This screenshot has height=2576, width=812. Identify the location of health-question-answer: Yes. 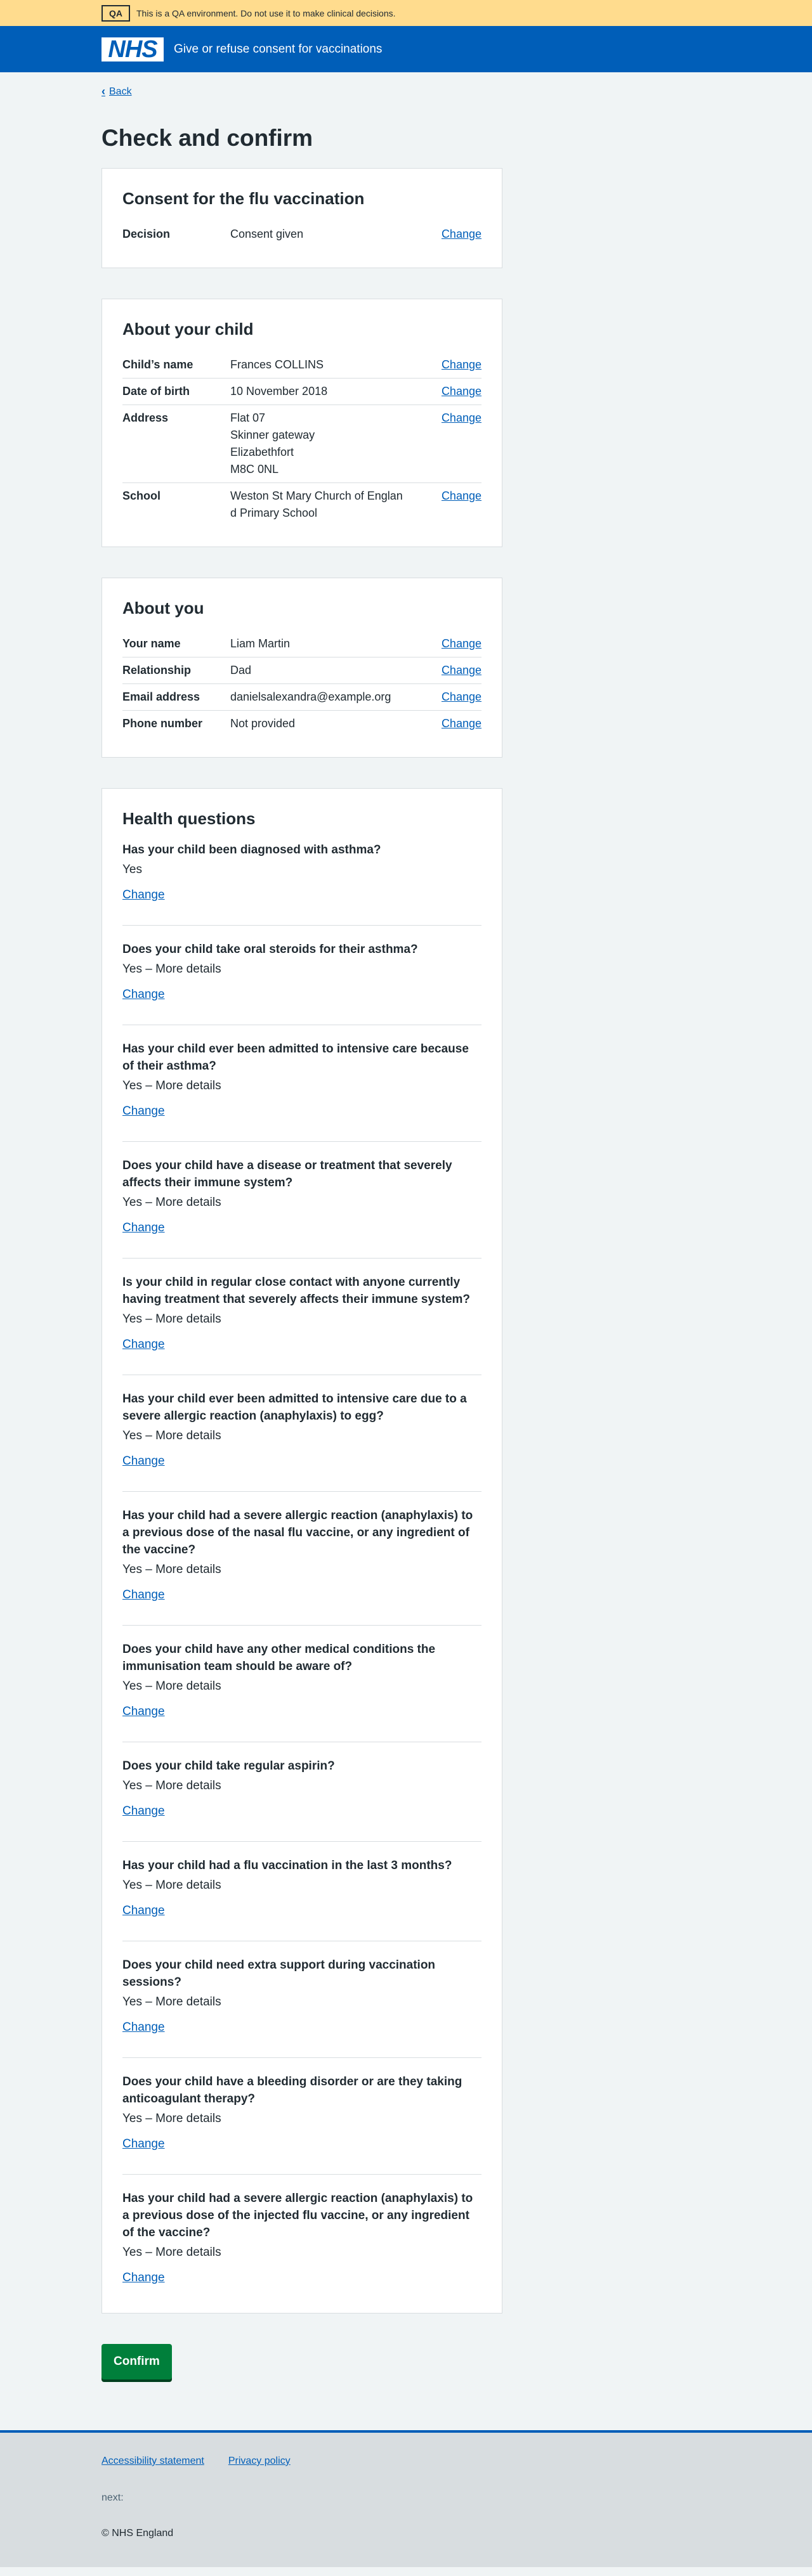
(132, 869).